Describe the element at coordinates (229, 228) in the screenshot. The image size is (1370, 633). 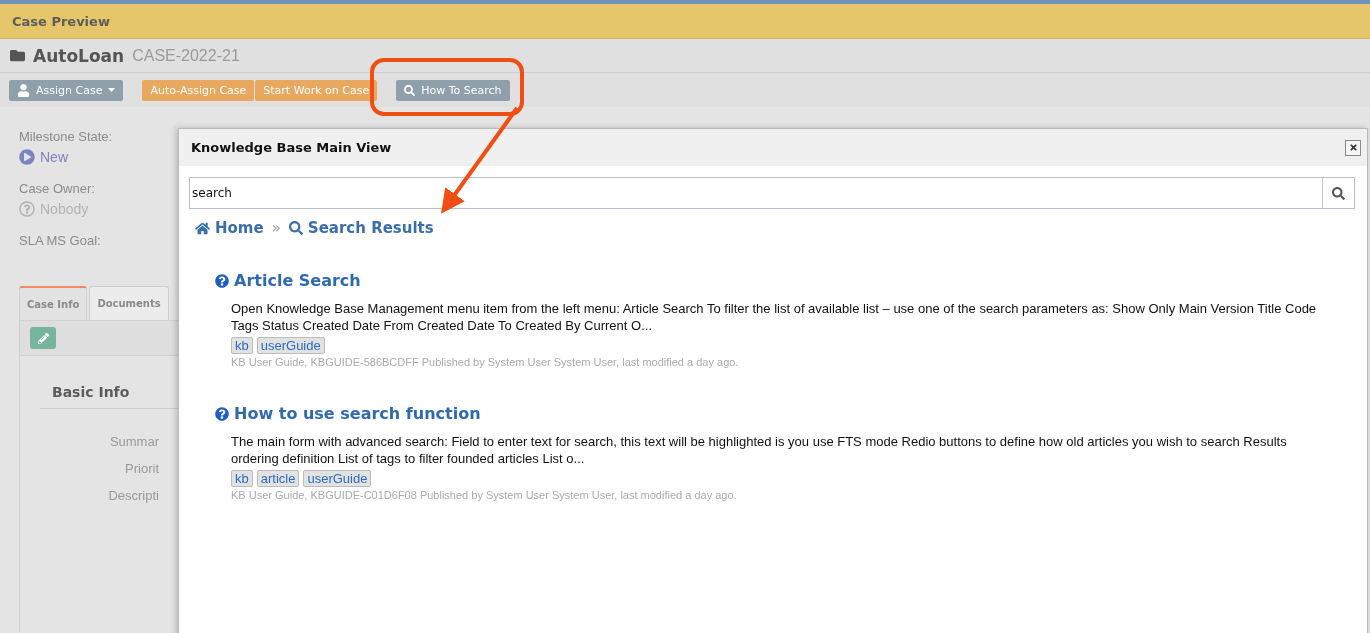
I see `breadcrumb-link: Home` at that location.